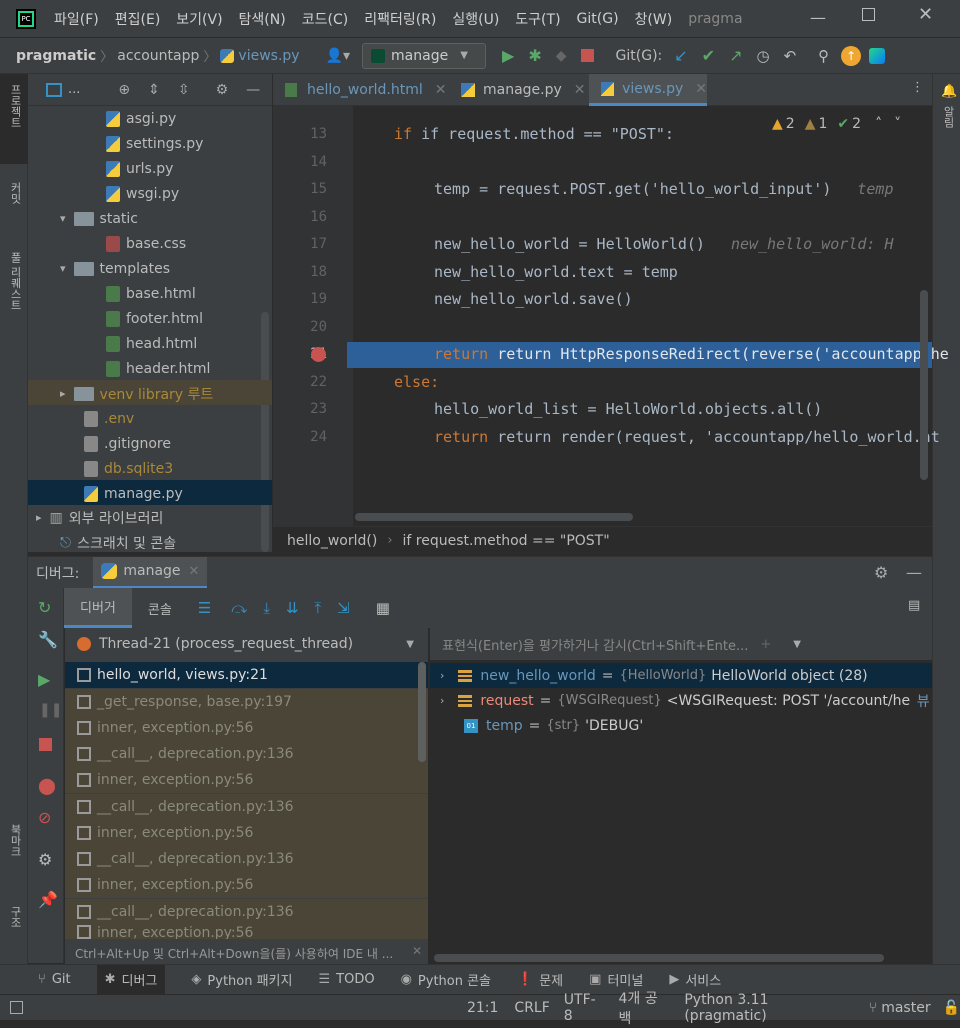 The height and width of the screenshot is (1028, 960). Describe the element at coordinates (877, 55) in the screenshot. I see `jetbrains-icon` at that location.